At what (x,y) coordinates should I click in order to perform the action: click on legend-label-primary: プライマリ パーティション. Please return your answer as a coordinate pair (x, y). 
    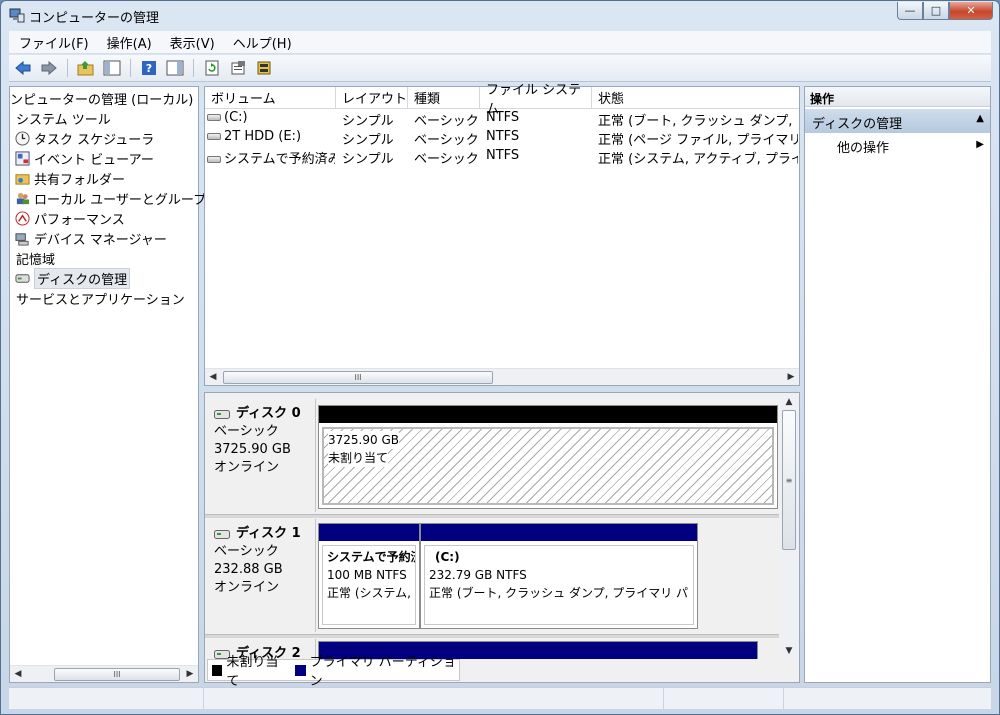
    Looking at the image, I should click on (382, 672).